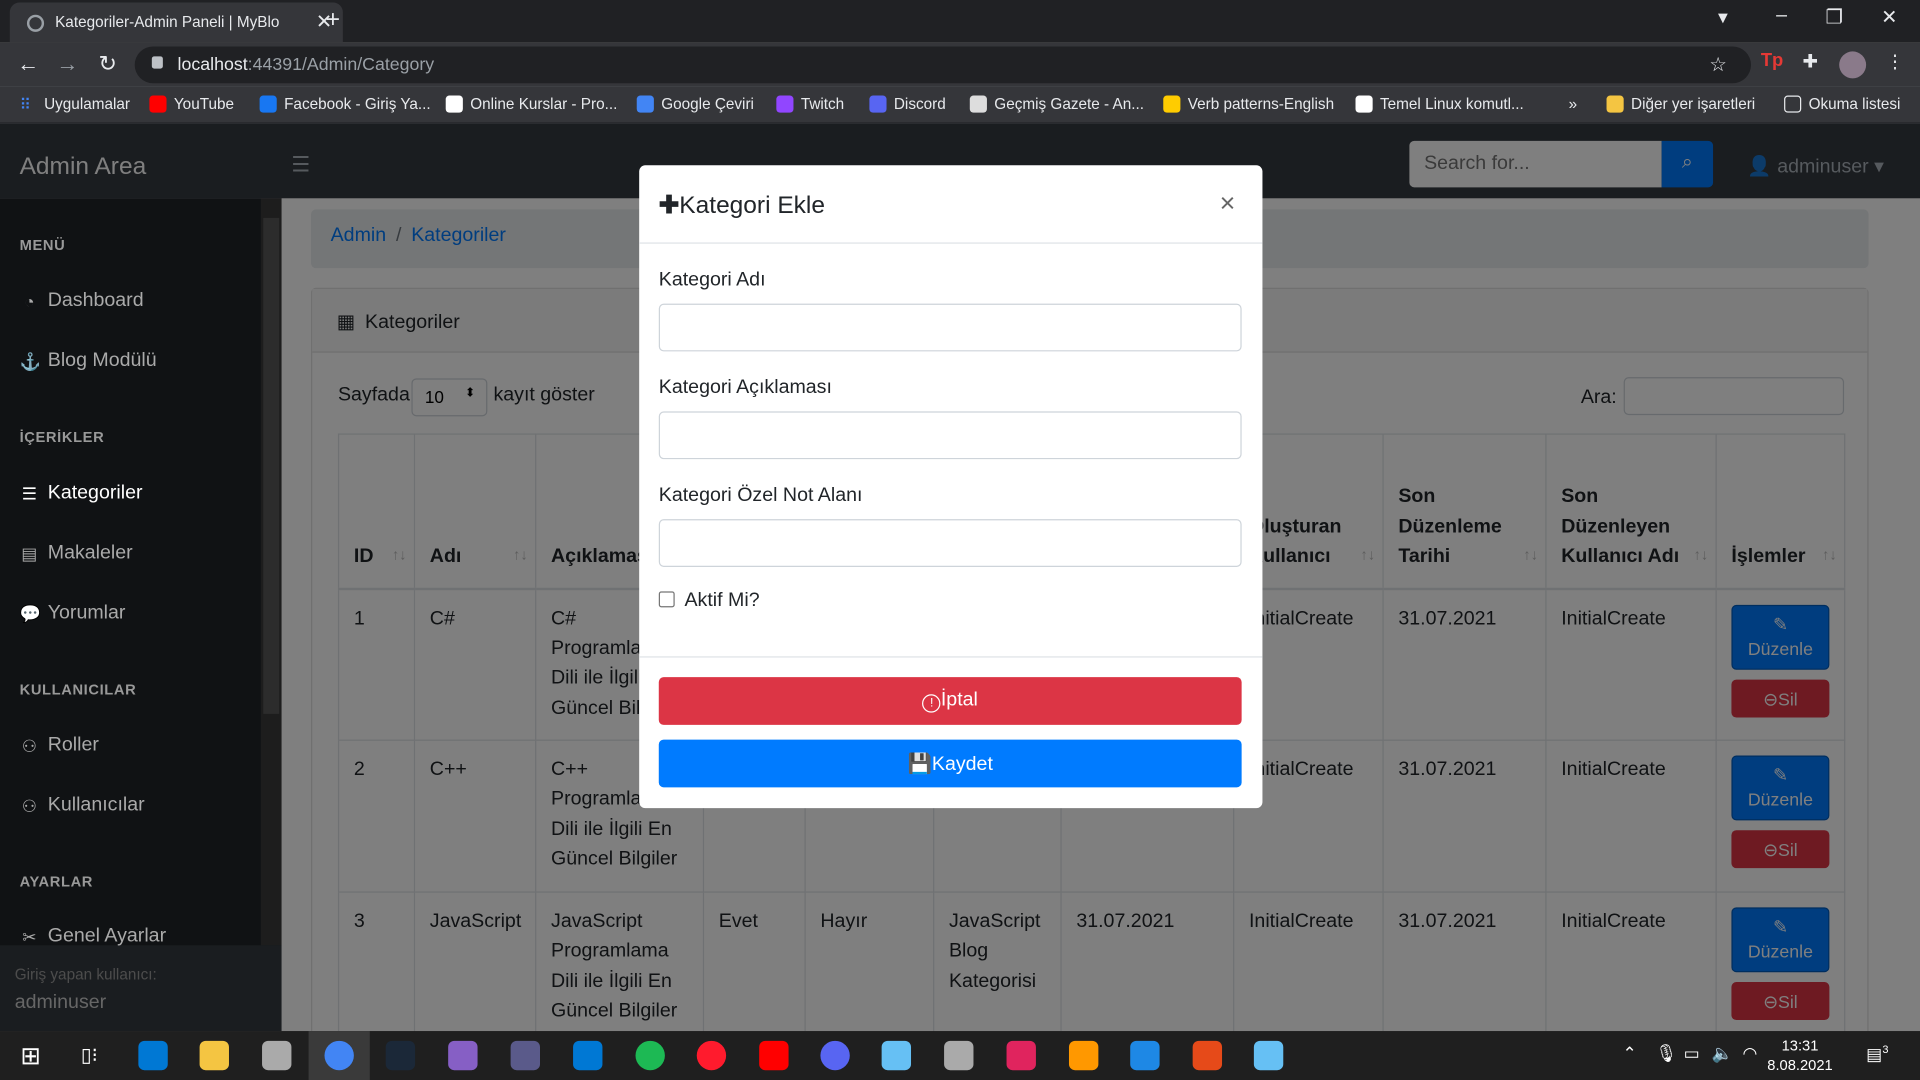  Describe the element at coordinates (943, 65) in the screenshot. I see `address-bar: localhost:44391/Admin/Category ☆` at that location.